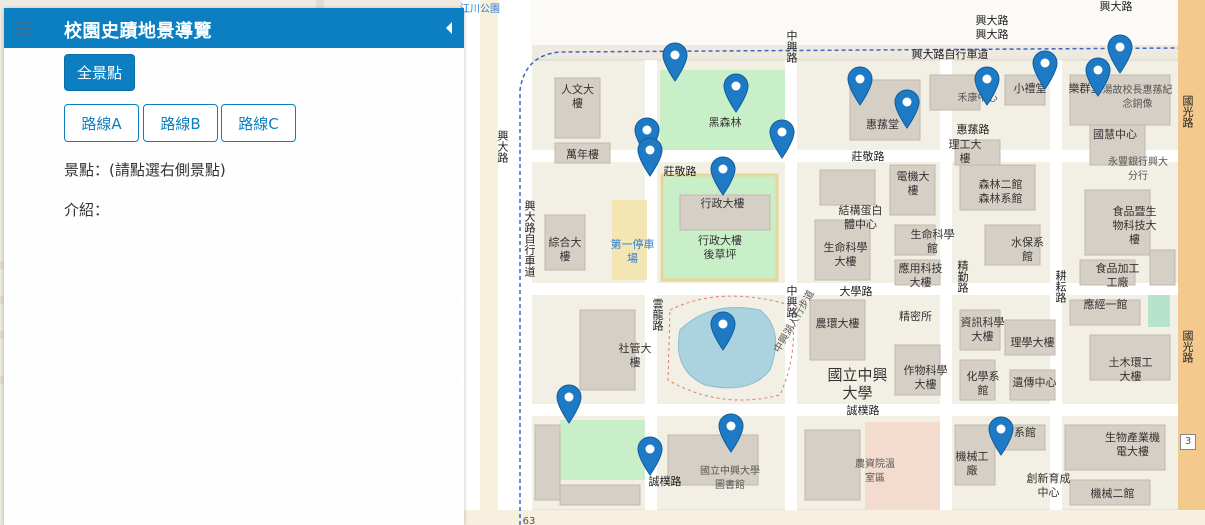 The image size is (1205, 525). What do you see at coordinates (915, 316) in the screenshot?
I see `place-jingmi: 精密所` at bounding box center [915, 316].